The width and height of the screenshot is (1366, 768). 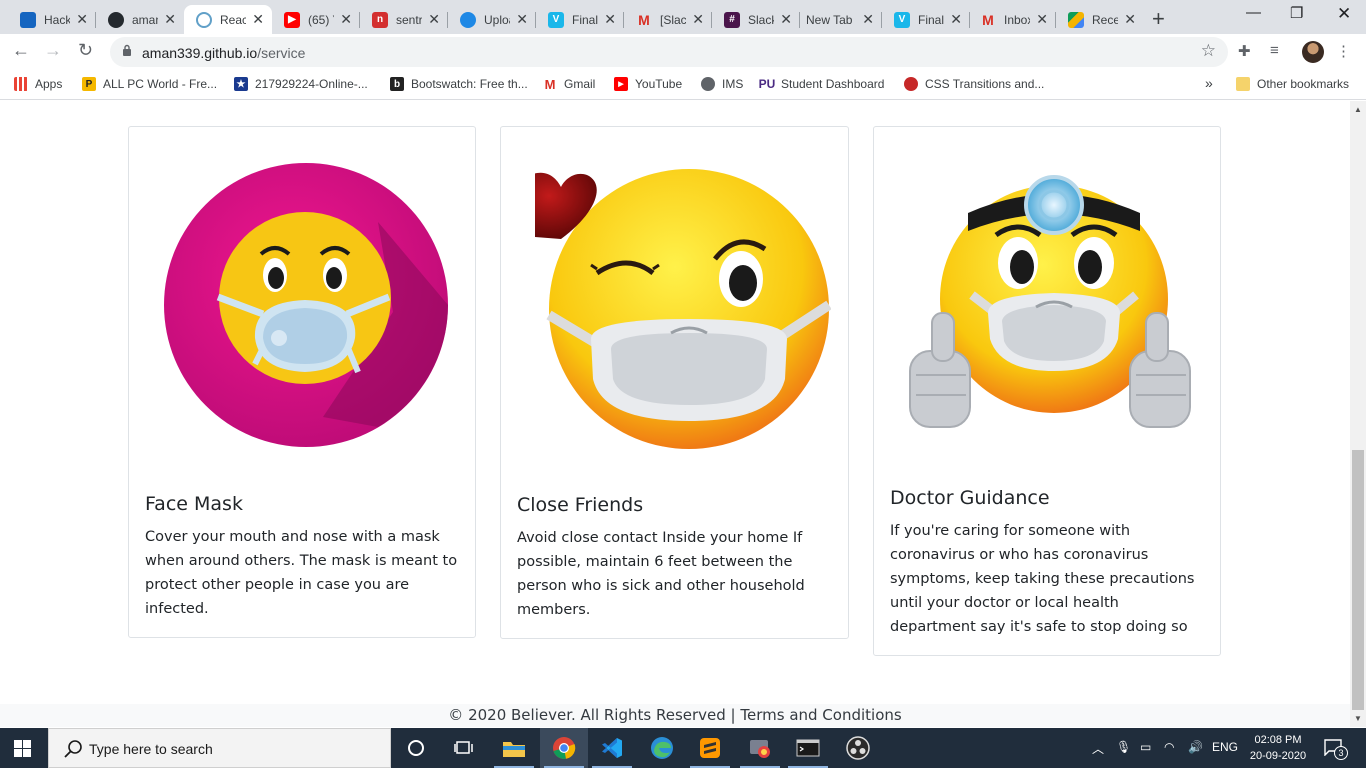 What do you see at coordinates (1274, 50) in the screenshot?
I see `media-control-icon: ≡` at bounding box center [1274, 50].